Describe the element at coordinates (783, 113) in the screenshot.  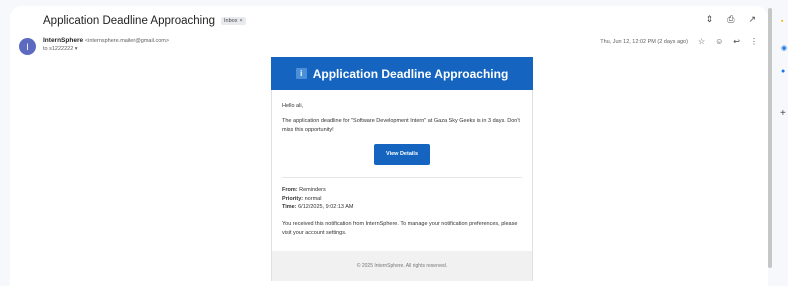
I see `add-addon-icon: +` at that location.